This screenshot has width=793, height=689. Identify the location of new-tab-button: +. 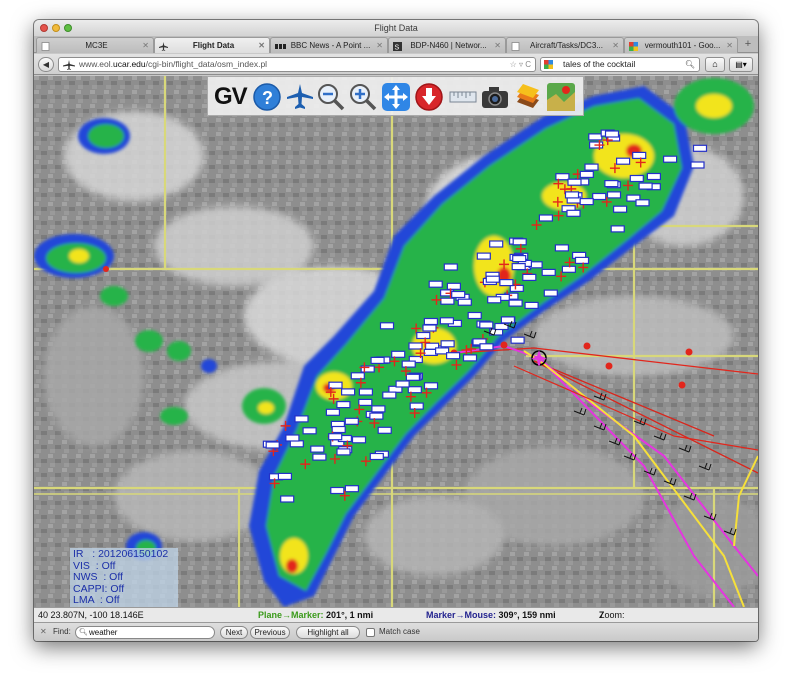
(748, 45).